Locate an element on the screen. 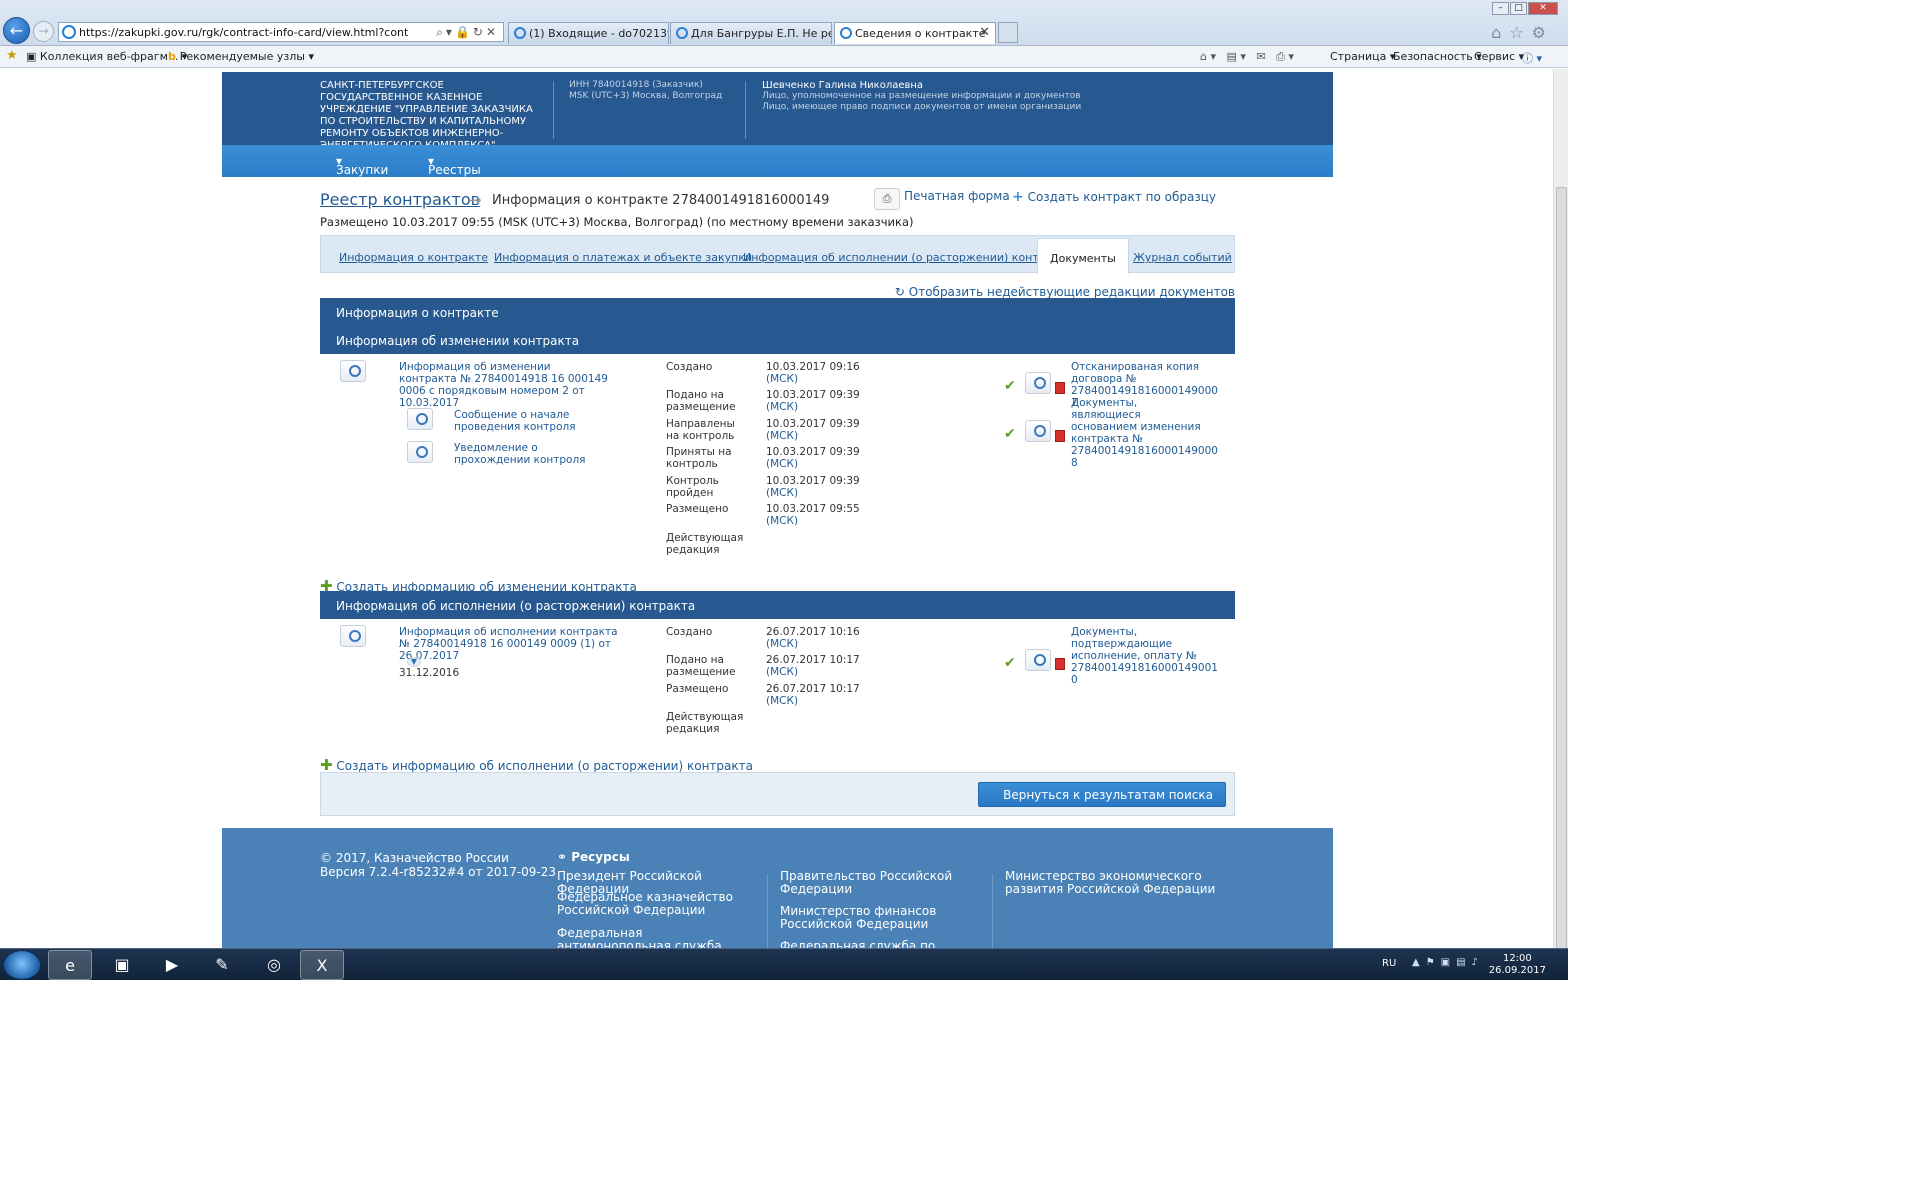  scrollbar-thumb is located at coordinates (1561, 569).